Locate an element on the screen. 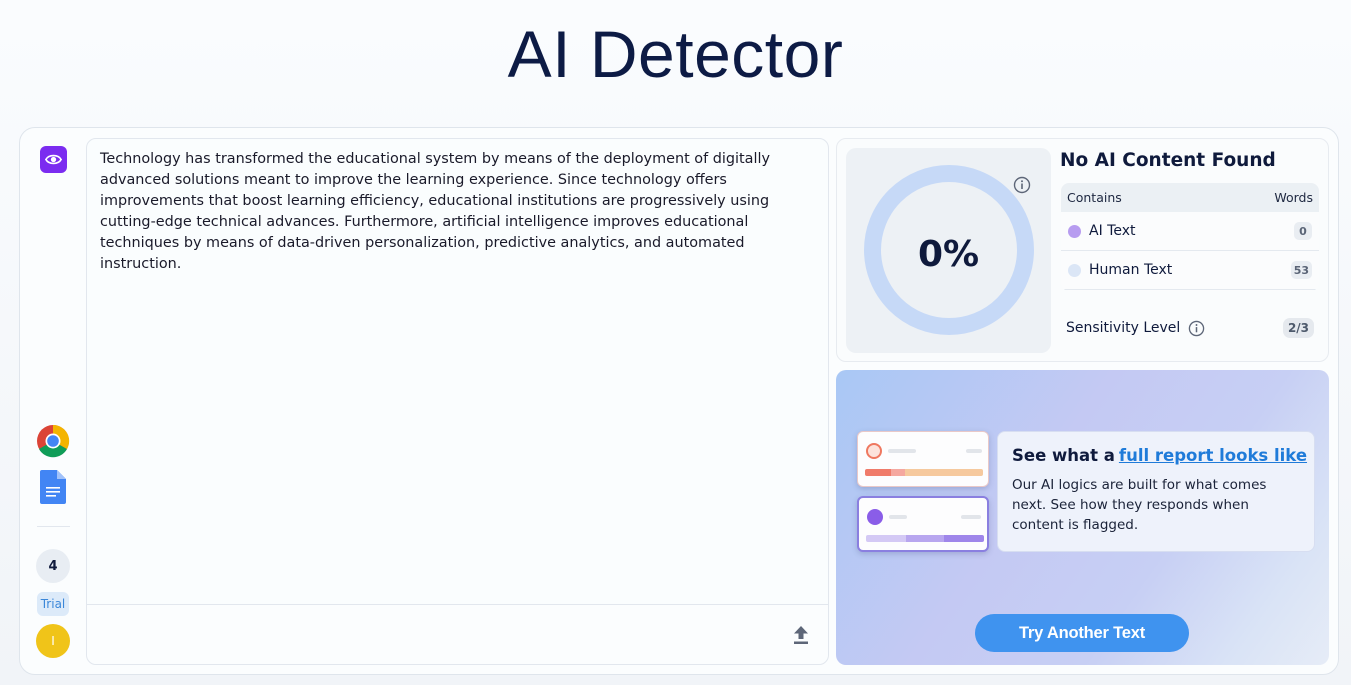 This screenshot has height=685, width=1351. editor-footer is located at coordinates (457, 634).